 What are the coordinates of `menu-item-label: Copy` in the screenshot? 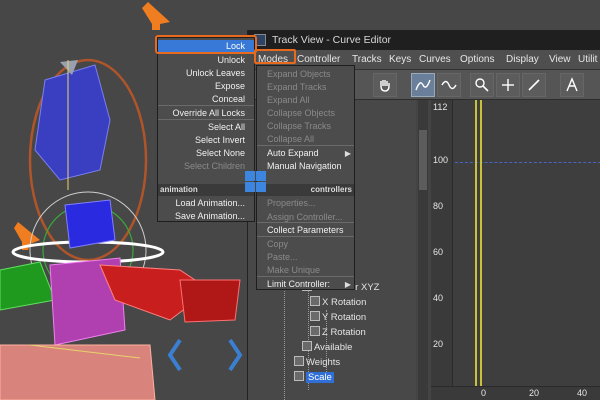 It's located at (278, 244).